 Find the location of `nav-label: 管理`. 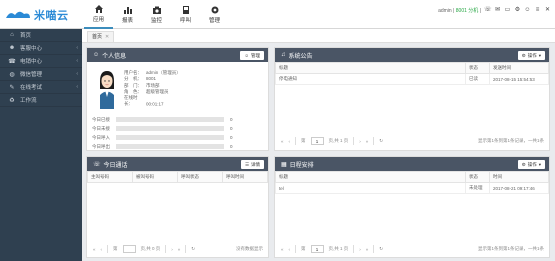

nav-label: 管理 is located at coordinates (214, 21).